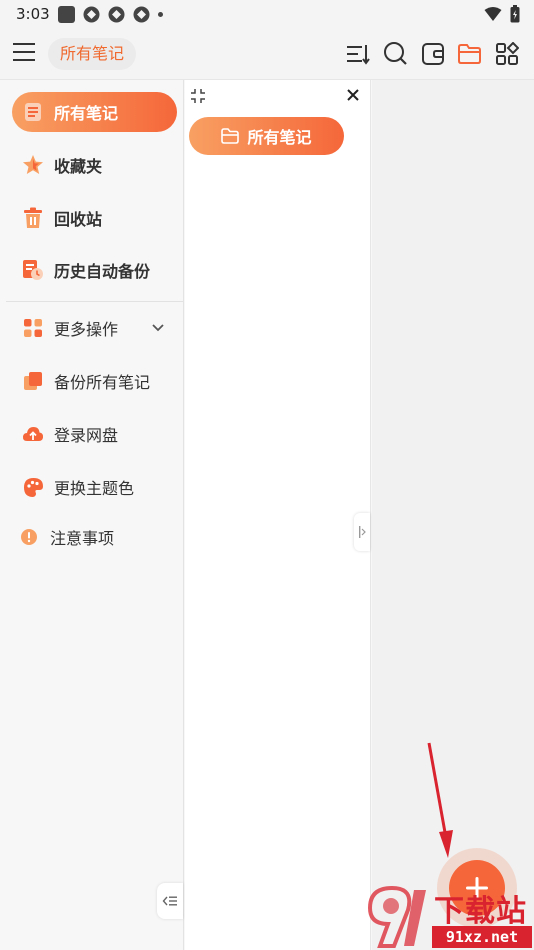 This screenshot has width=534, height=950. I want to click on watermark-url: 91xz.net, so click(482, 937).